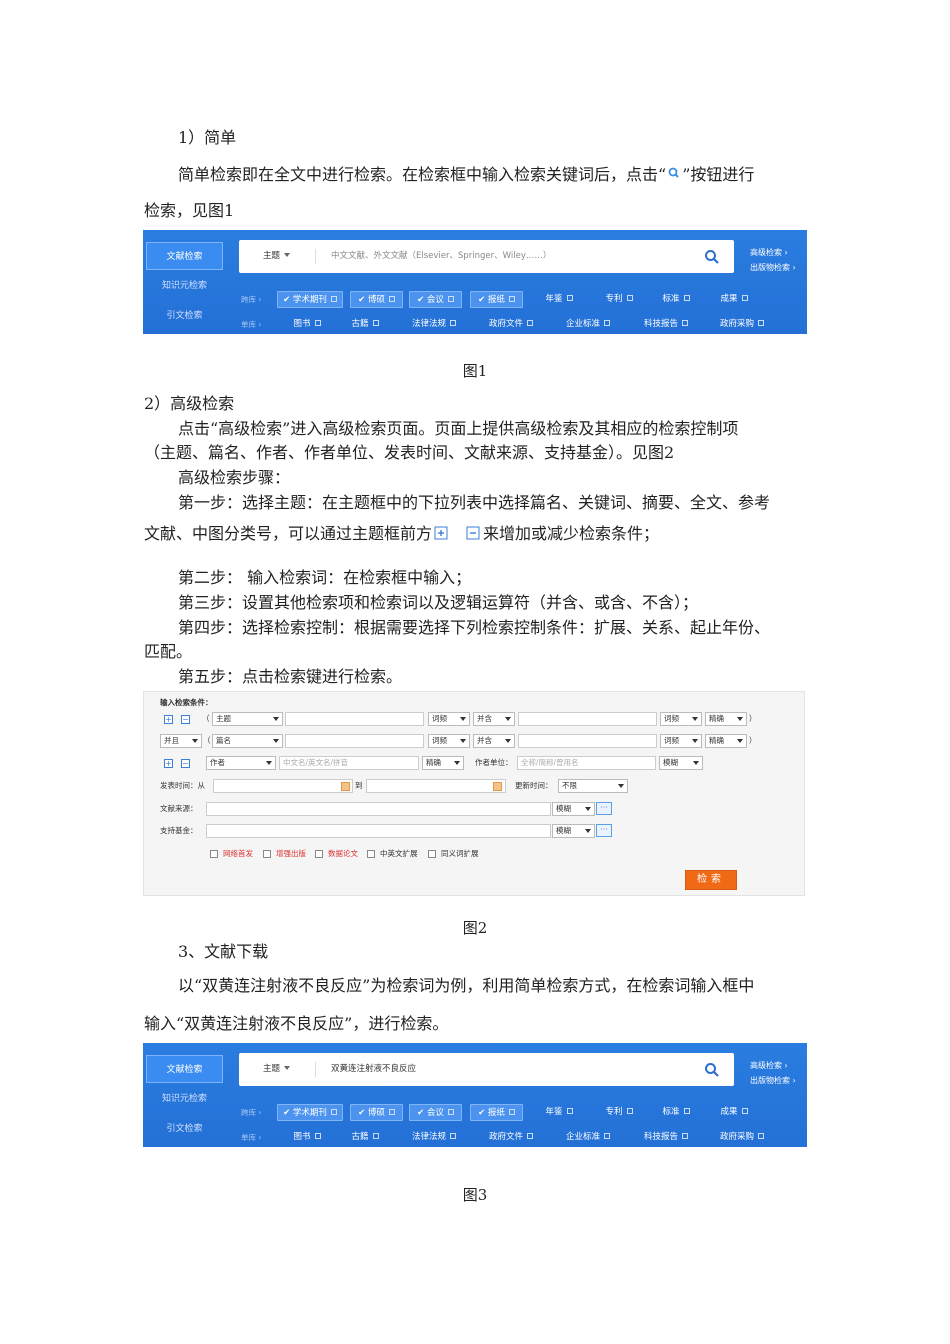  I want to click on step1-line2: 文献、中图分类号，可以通过主题框前方 来增加或减少检索条件；, so click(401, 534).